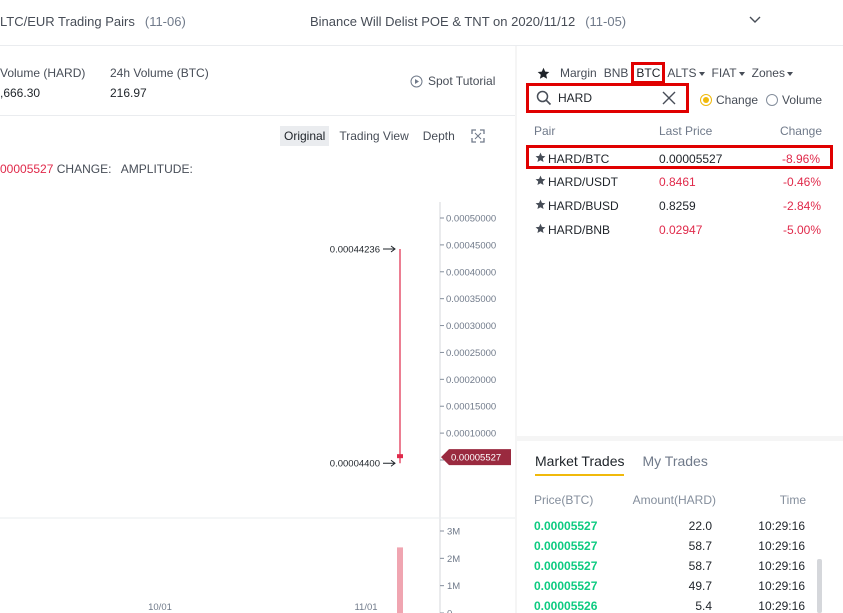  I want to click on tab-margin: Margin, so click(578, 73).